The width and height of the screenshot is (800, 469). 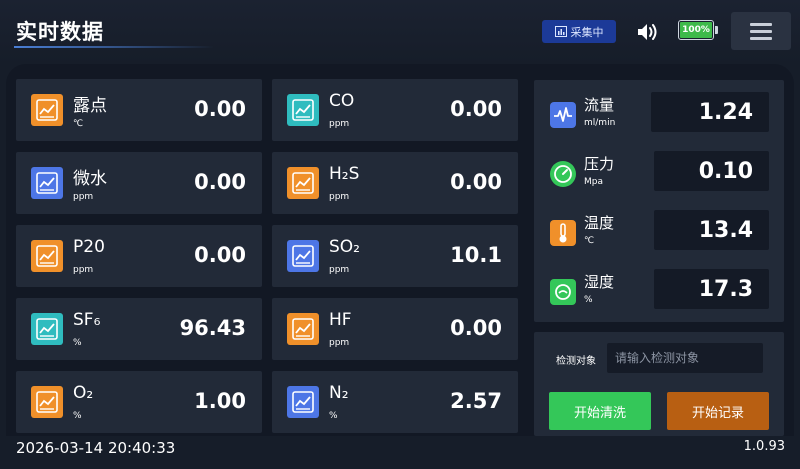 What do you see at coordinates (89, 247) in the screenshot?
I see `sensor-name: P20` at bounding box center [89, 247].